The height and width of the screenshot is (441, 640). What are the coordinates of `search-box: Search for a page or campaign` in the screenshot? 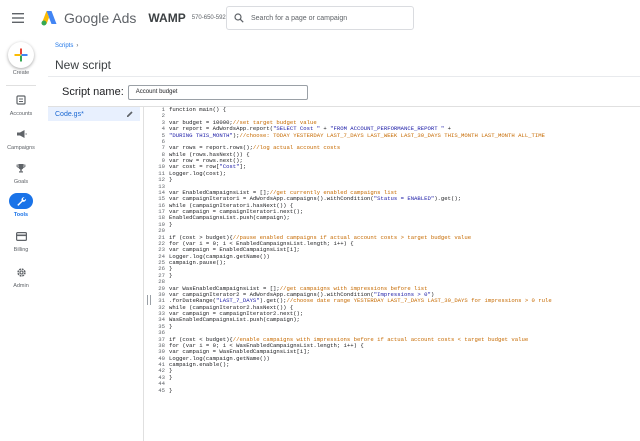 It's located at (320, 18).